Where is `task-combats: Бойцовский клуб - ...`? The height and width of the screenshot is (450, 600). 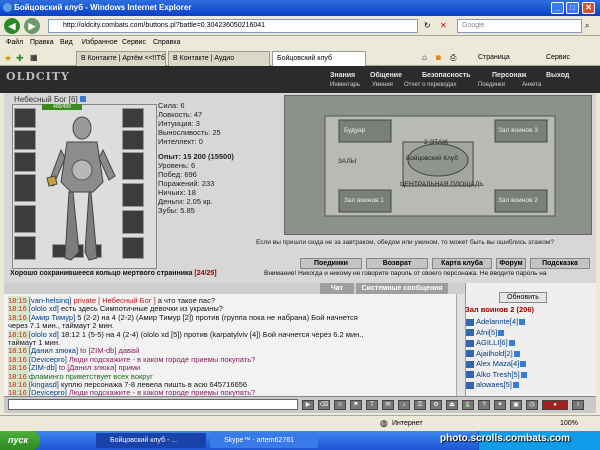
task-combats: Бойцовский клуб - ... is located at coordinates (151, 440).